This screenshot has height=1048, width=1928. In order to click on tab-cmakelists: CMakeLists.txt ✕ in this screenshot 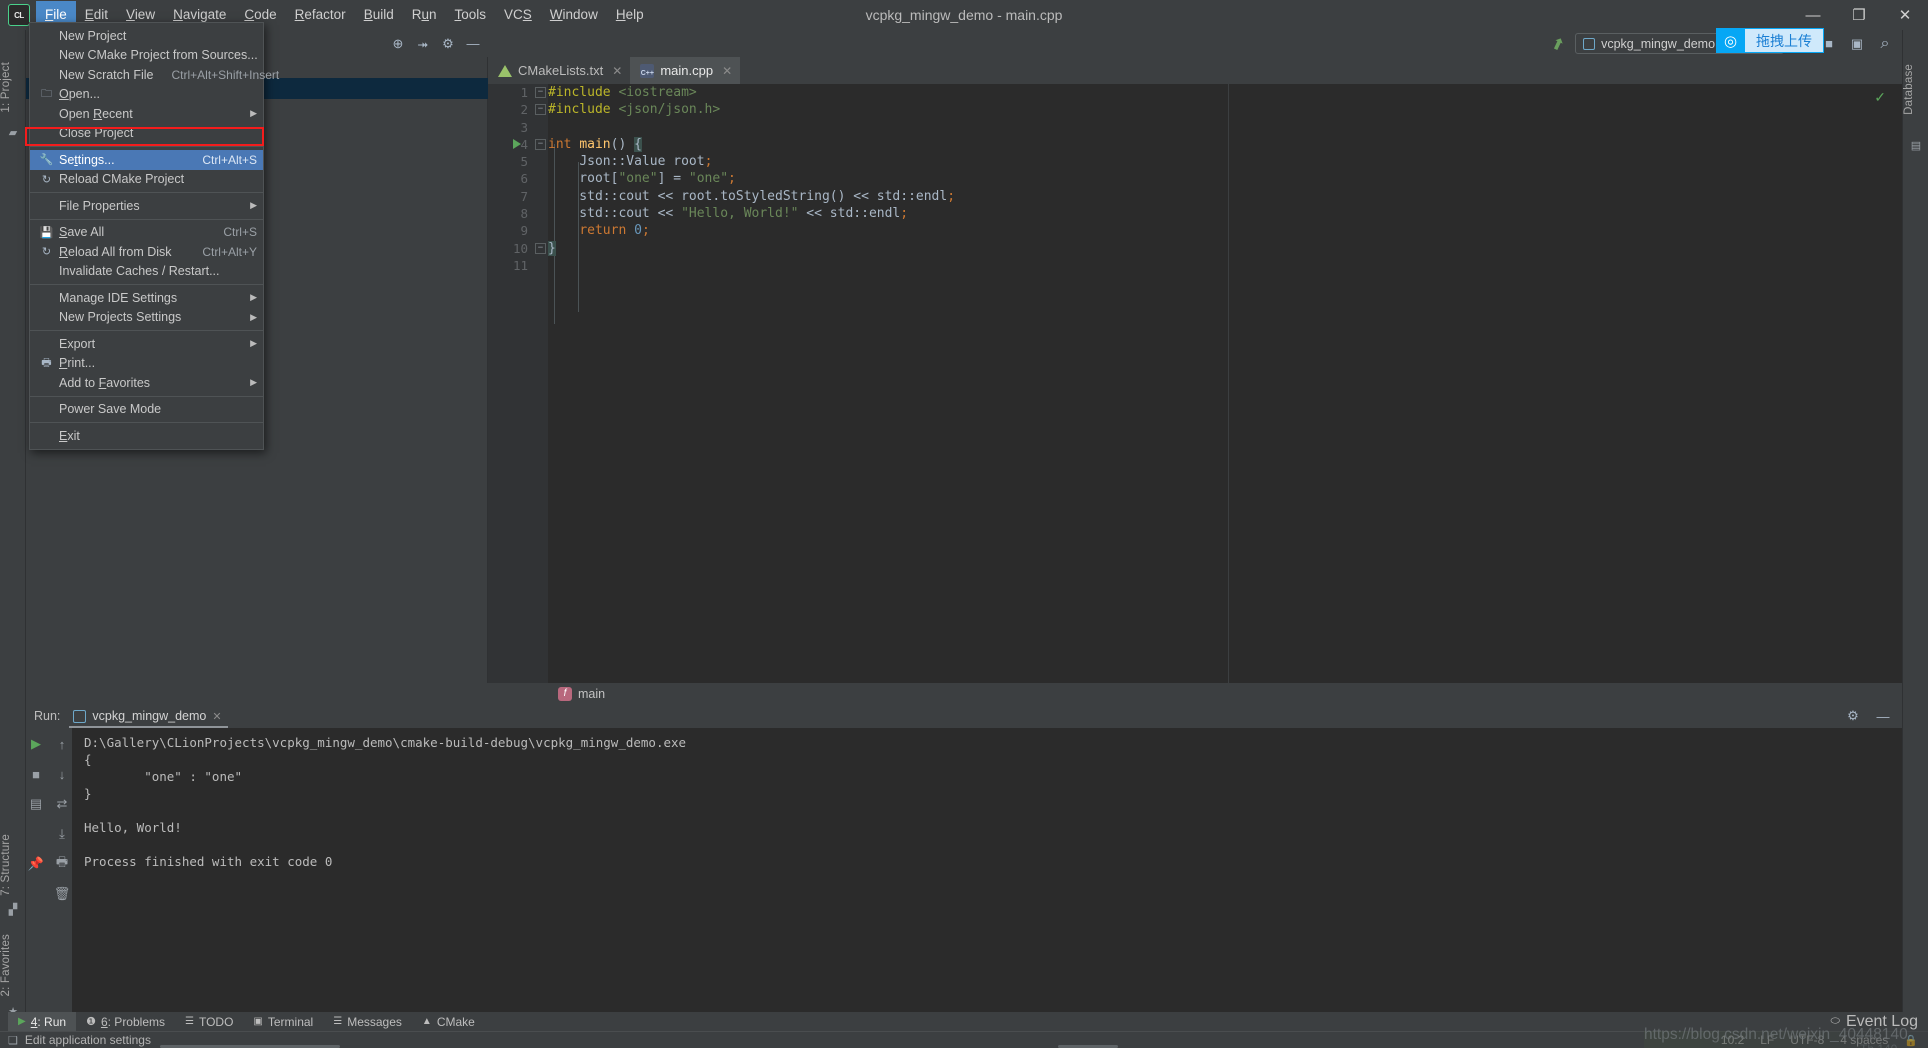, I will do `click(559, 70)`.